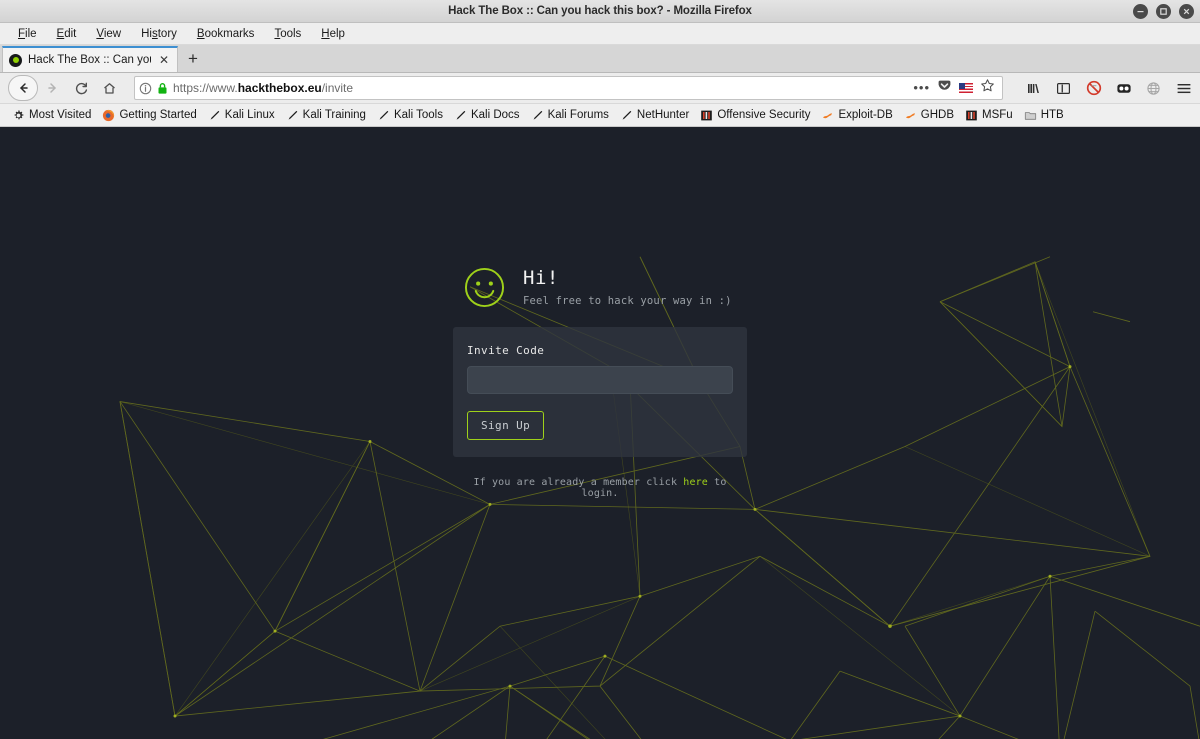 The image size is (1200, 739). I want to click on bookmark-label: Kali Training, so click(334, 115).